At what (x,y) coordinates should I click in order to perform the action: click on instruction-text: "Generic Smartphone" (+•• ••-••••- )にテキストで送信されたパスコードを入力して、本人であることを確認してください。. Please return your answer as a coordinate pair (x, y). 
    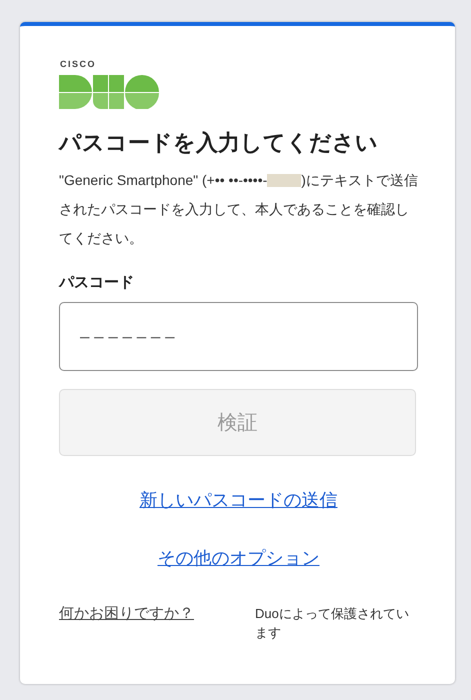
    Looking at the image, I should click on (238, 209).